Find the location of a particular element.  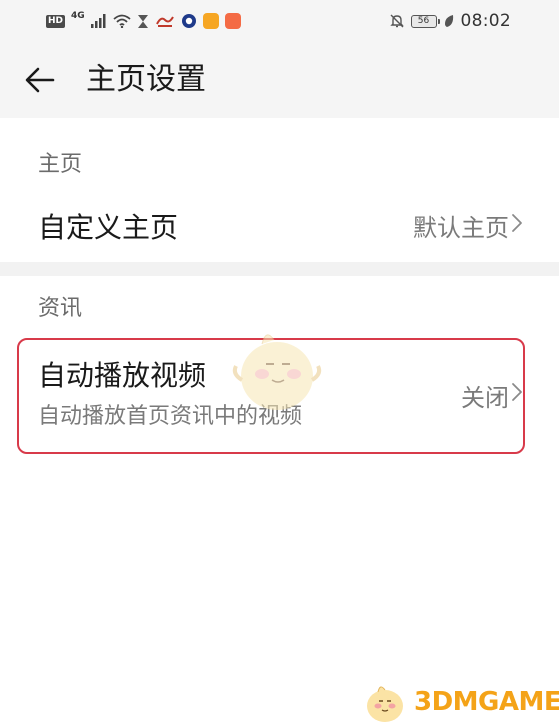

leaf-icon is located at coordinates (449, 21).